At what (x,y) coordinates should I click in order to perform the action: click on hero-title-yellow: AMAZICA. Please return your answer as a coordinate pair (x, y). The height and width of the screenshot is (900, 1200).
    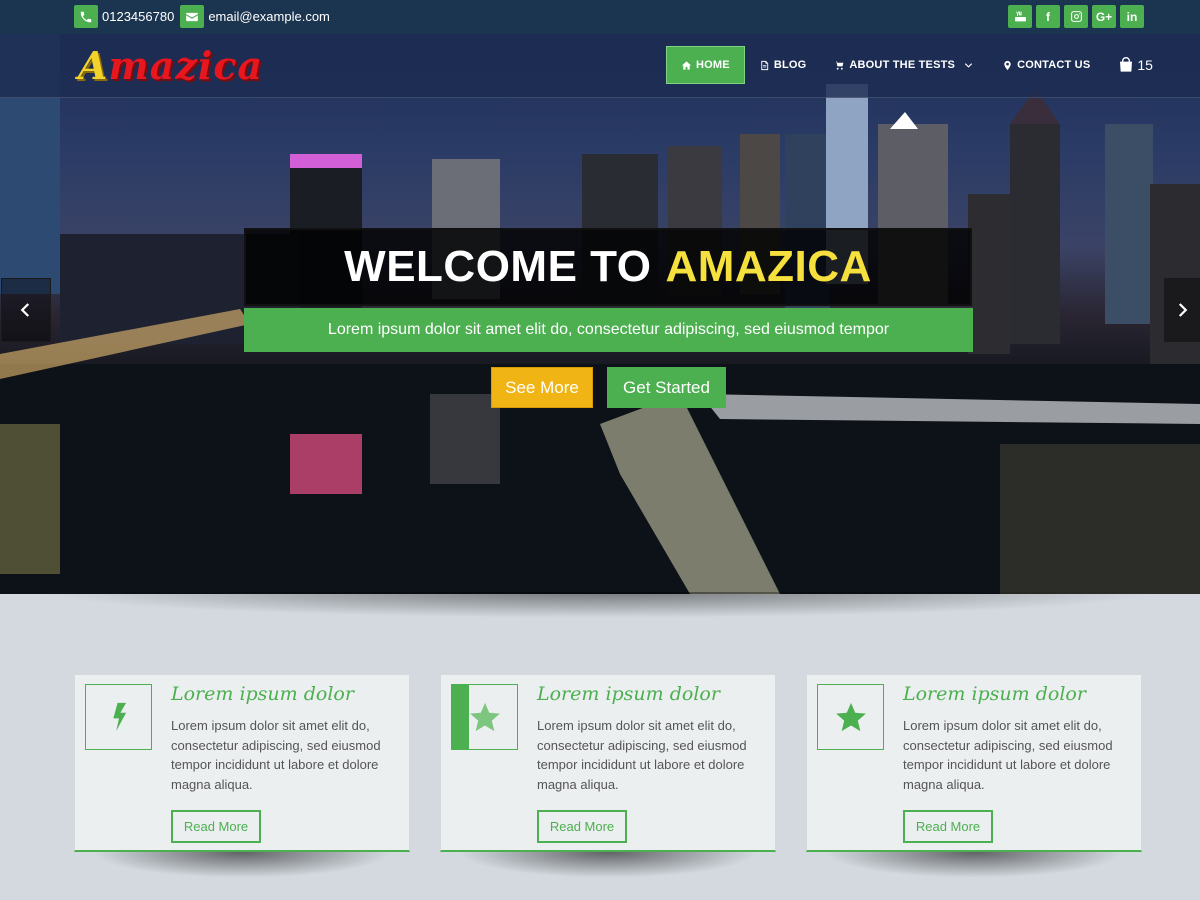
    Looking at the image, I should click on (768, 266).